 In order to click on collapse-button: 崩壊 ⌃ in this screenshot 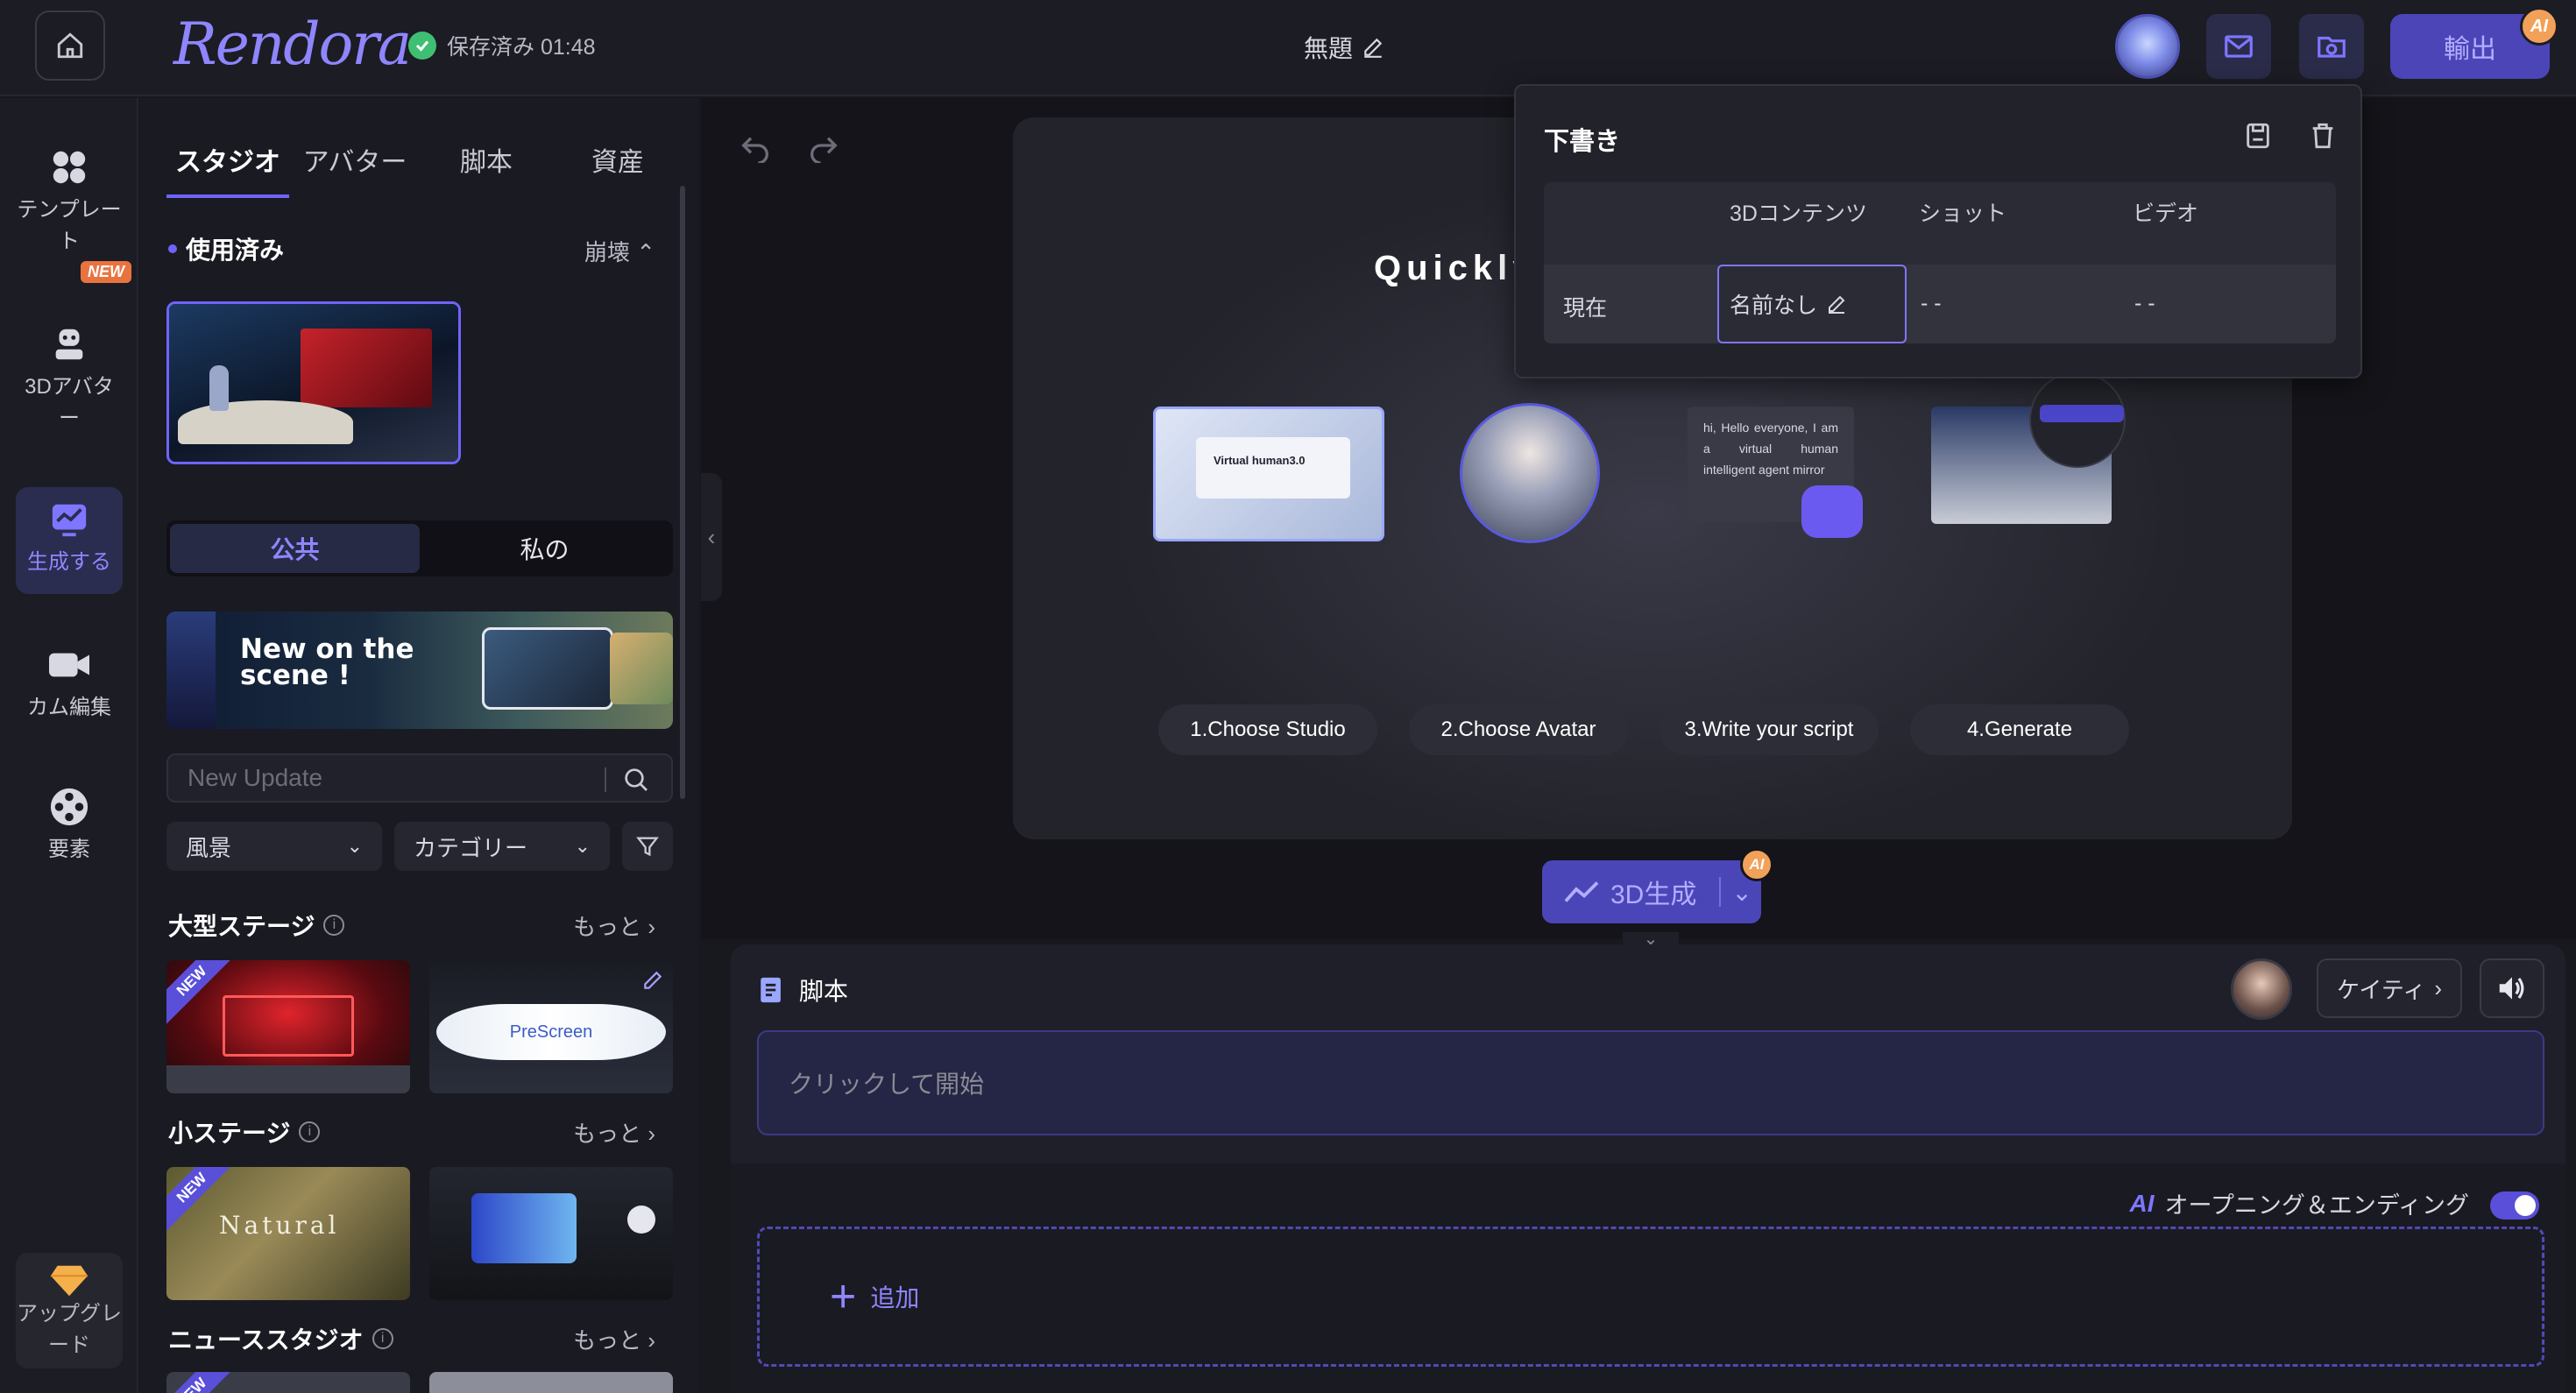, I will do `click(619, 251)`.